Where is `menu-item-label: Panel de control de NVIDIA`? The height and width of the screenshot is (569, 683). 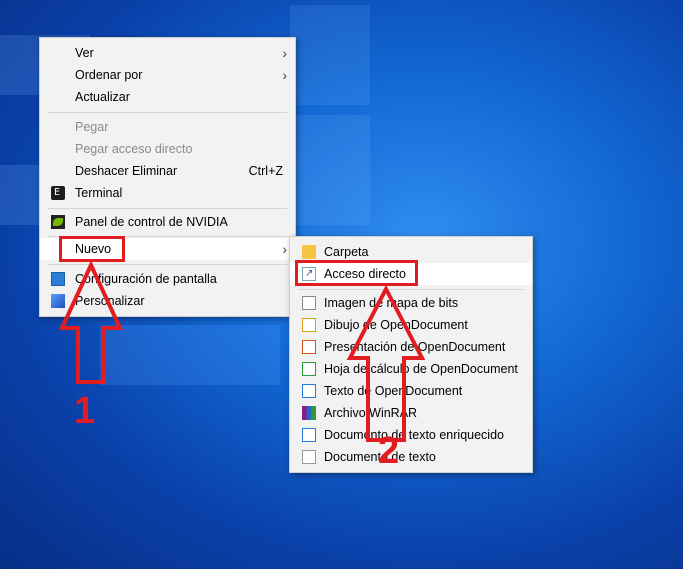 menu-item-label: Panel de control de NVIDIA is located at coordinates (151, 222).